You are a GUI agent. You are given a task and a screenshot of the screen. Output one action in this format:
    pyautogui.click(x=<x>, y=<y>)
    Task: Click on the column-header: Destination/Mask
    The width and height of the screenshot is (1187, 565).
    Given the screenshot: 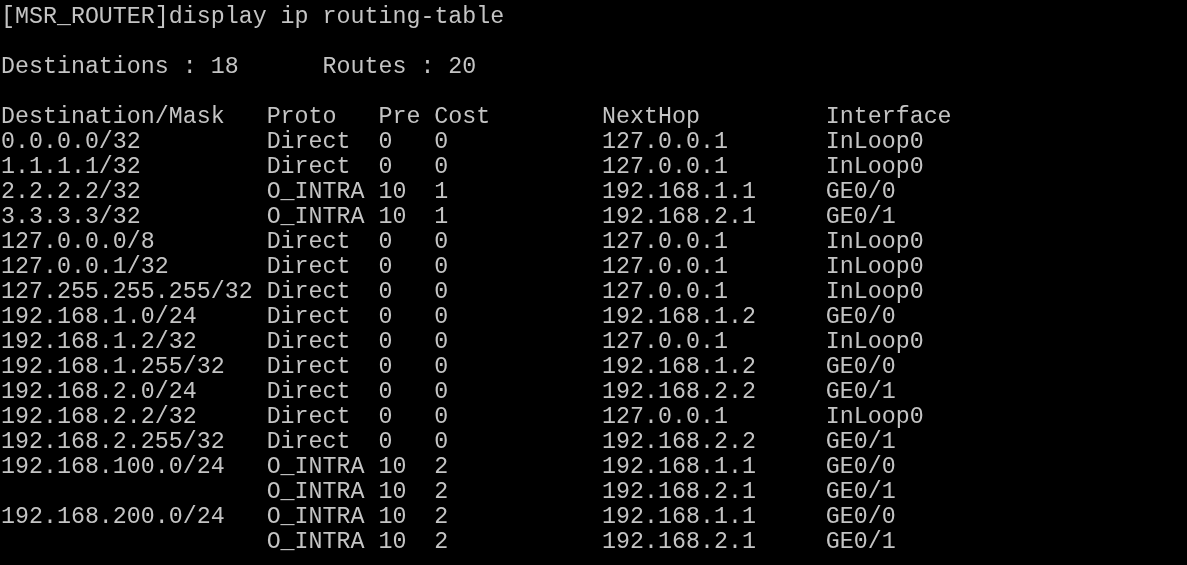 What is the action you would take?
    pyautogui.click(x=113, y=117)
    